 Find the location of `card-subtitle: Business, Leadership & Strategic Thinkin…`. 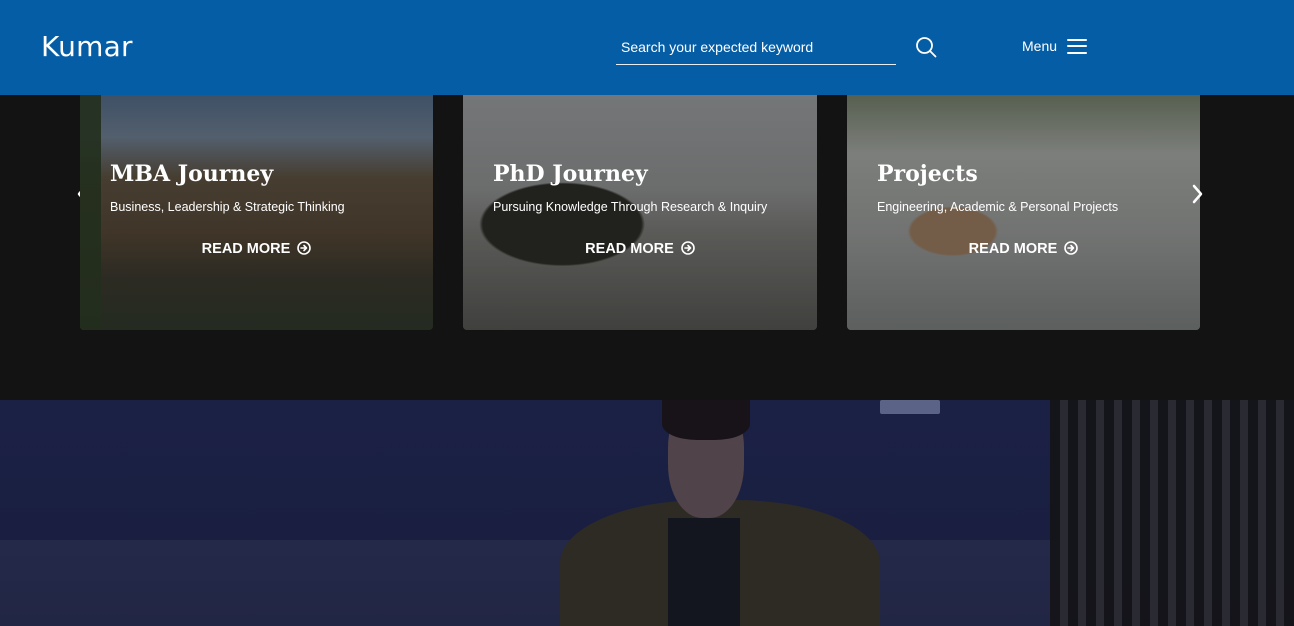

card-subtitle: Business, Leadership & Strategic Thinkin… is located at coordinates (227, 207).